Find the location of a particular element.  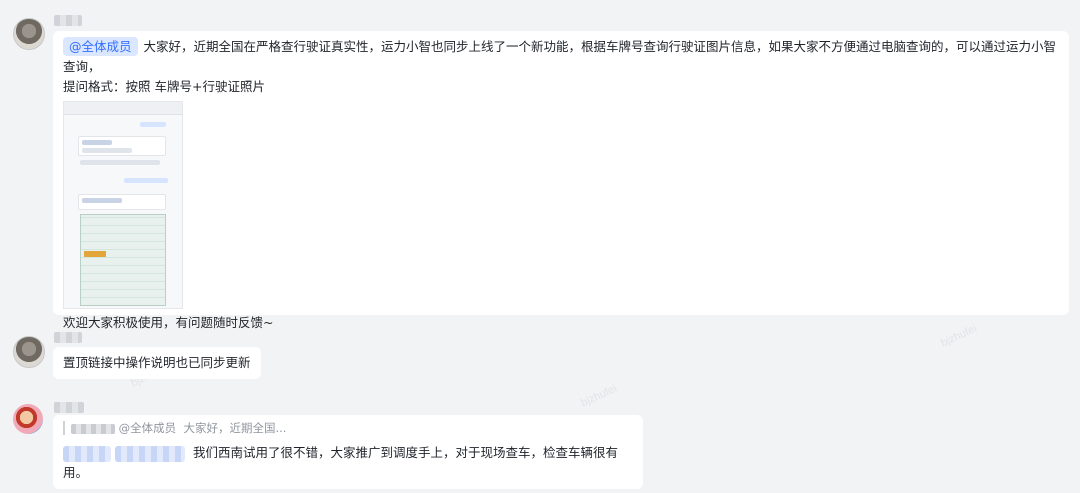

message-bubble: 置顶链接中操作说明也已同步更新 is located at coordinates (157, 363).